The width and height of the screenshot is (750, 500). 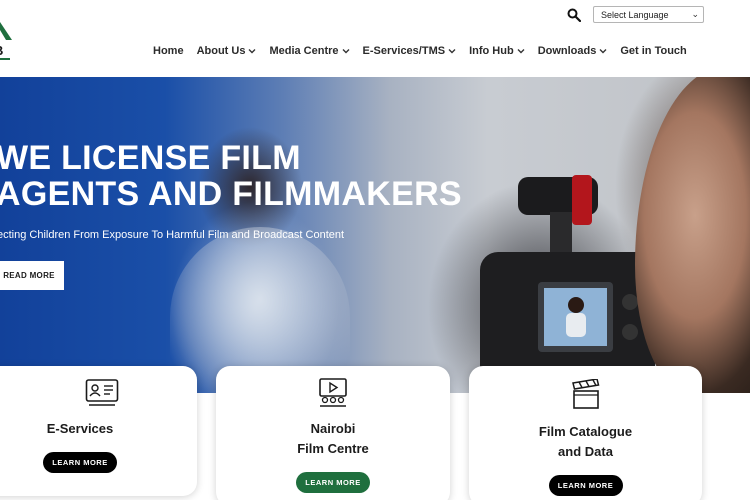 I want to click on card-film-catalogue: Film Catalogue and Data LEARN MORE, so click(x=585, y=433).